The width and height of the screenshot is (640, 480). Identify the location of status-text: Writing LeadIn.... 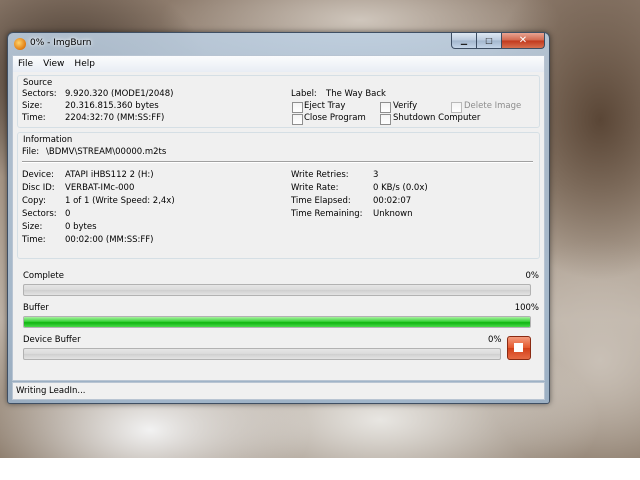
(51, 391).